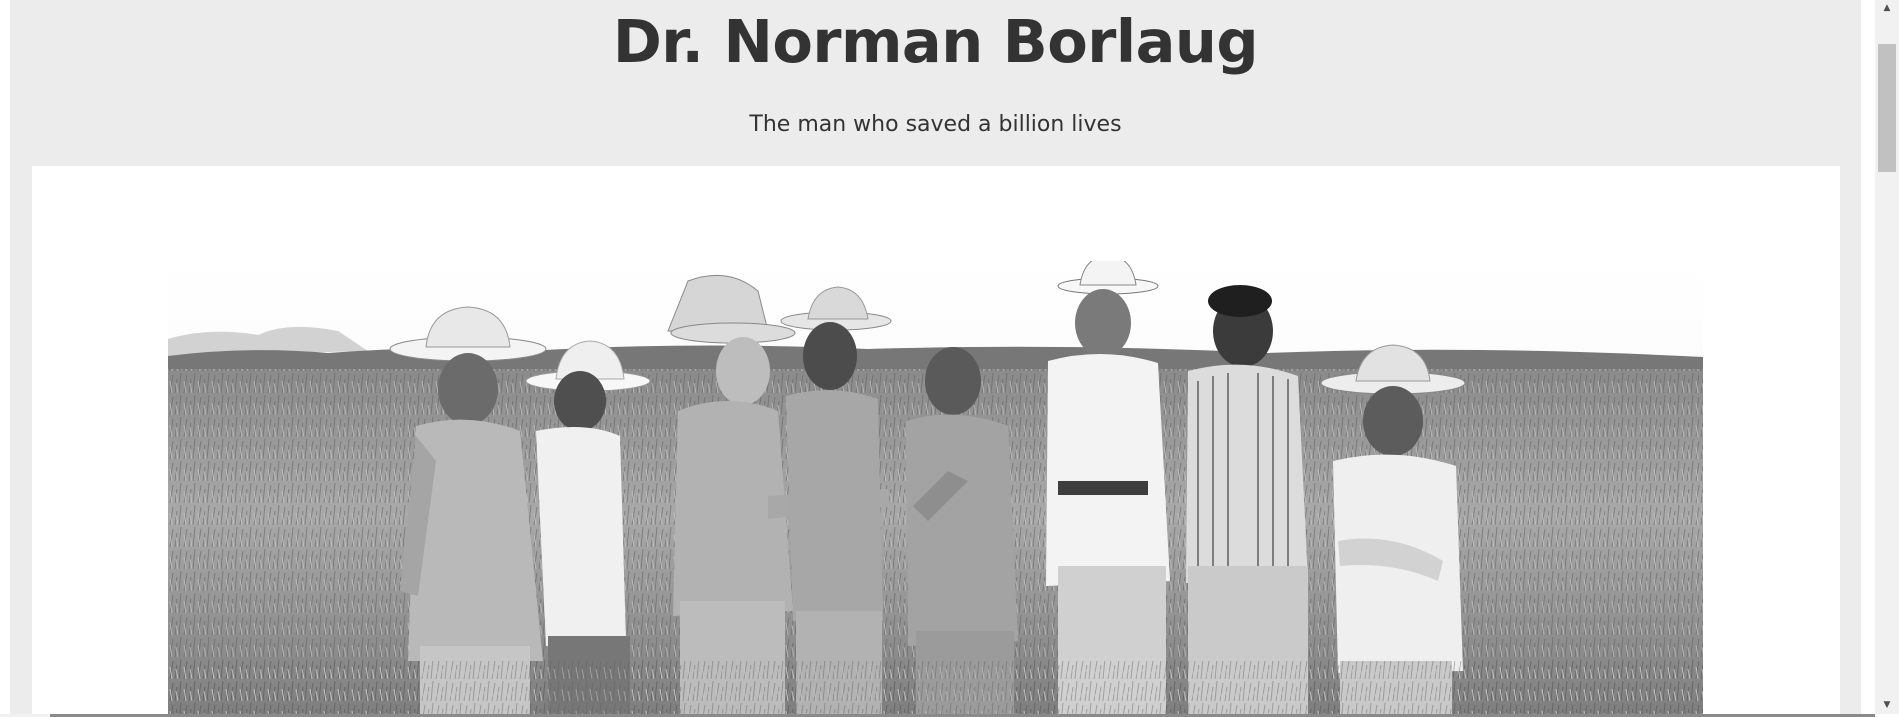 This screenshot has height=717, width=1899. What do you see at coordinates (1887, 108) in the screenshot?
I see `scroll-thumb` at bounding box center [1887, 108].